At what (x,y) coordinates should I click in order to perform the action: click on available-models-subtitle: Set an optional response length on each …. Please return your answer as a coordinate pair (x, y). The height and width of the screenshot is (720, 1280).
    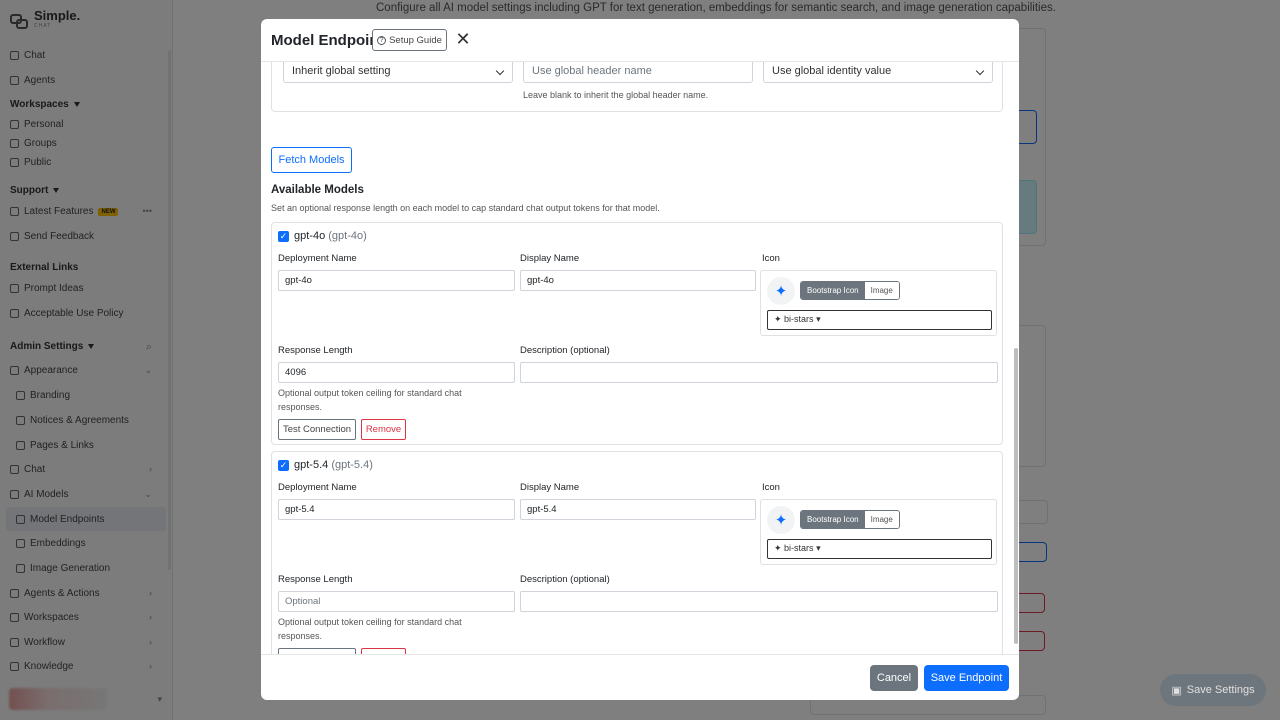
    Looking at the image, I should click on (465, 208).